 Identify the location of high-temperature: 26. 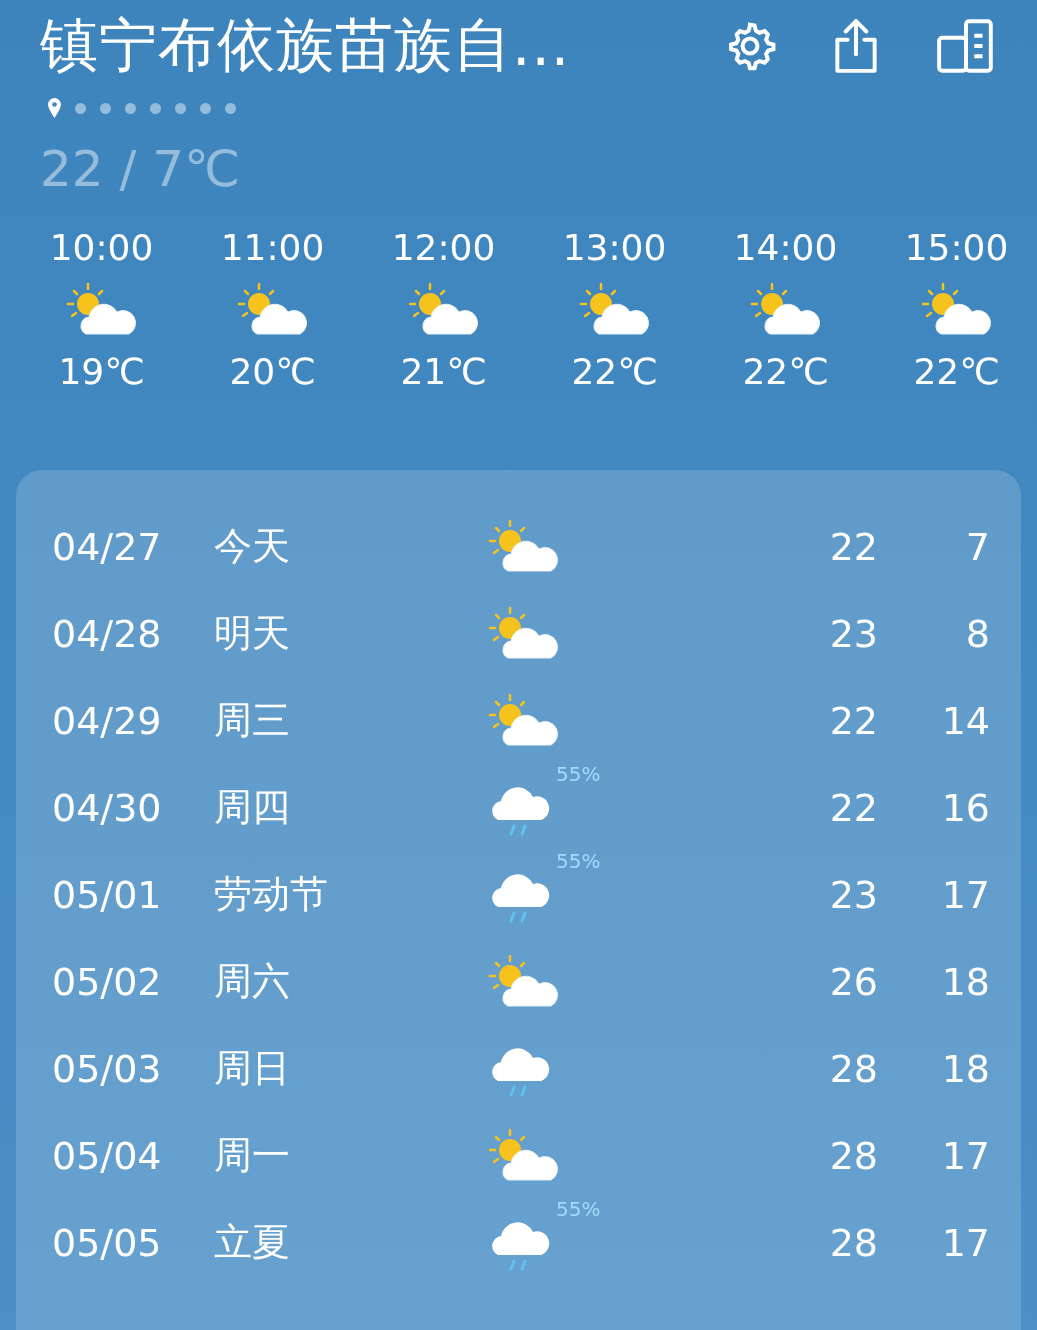
(853, 981).